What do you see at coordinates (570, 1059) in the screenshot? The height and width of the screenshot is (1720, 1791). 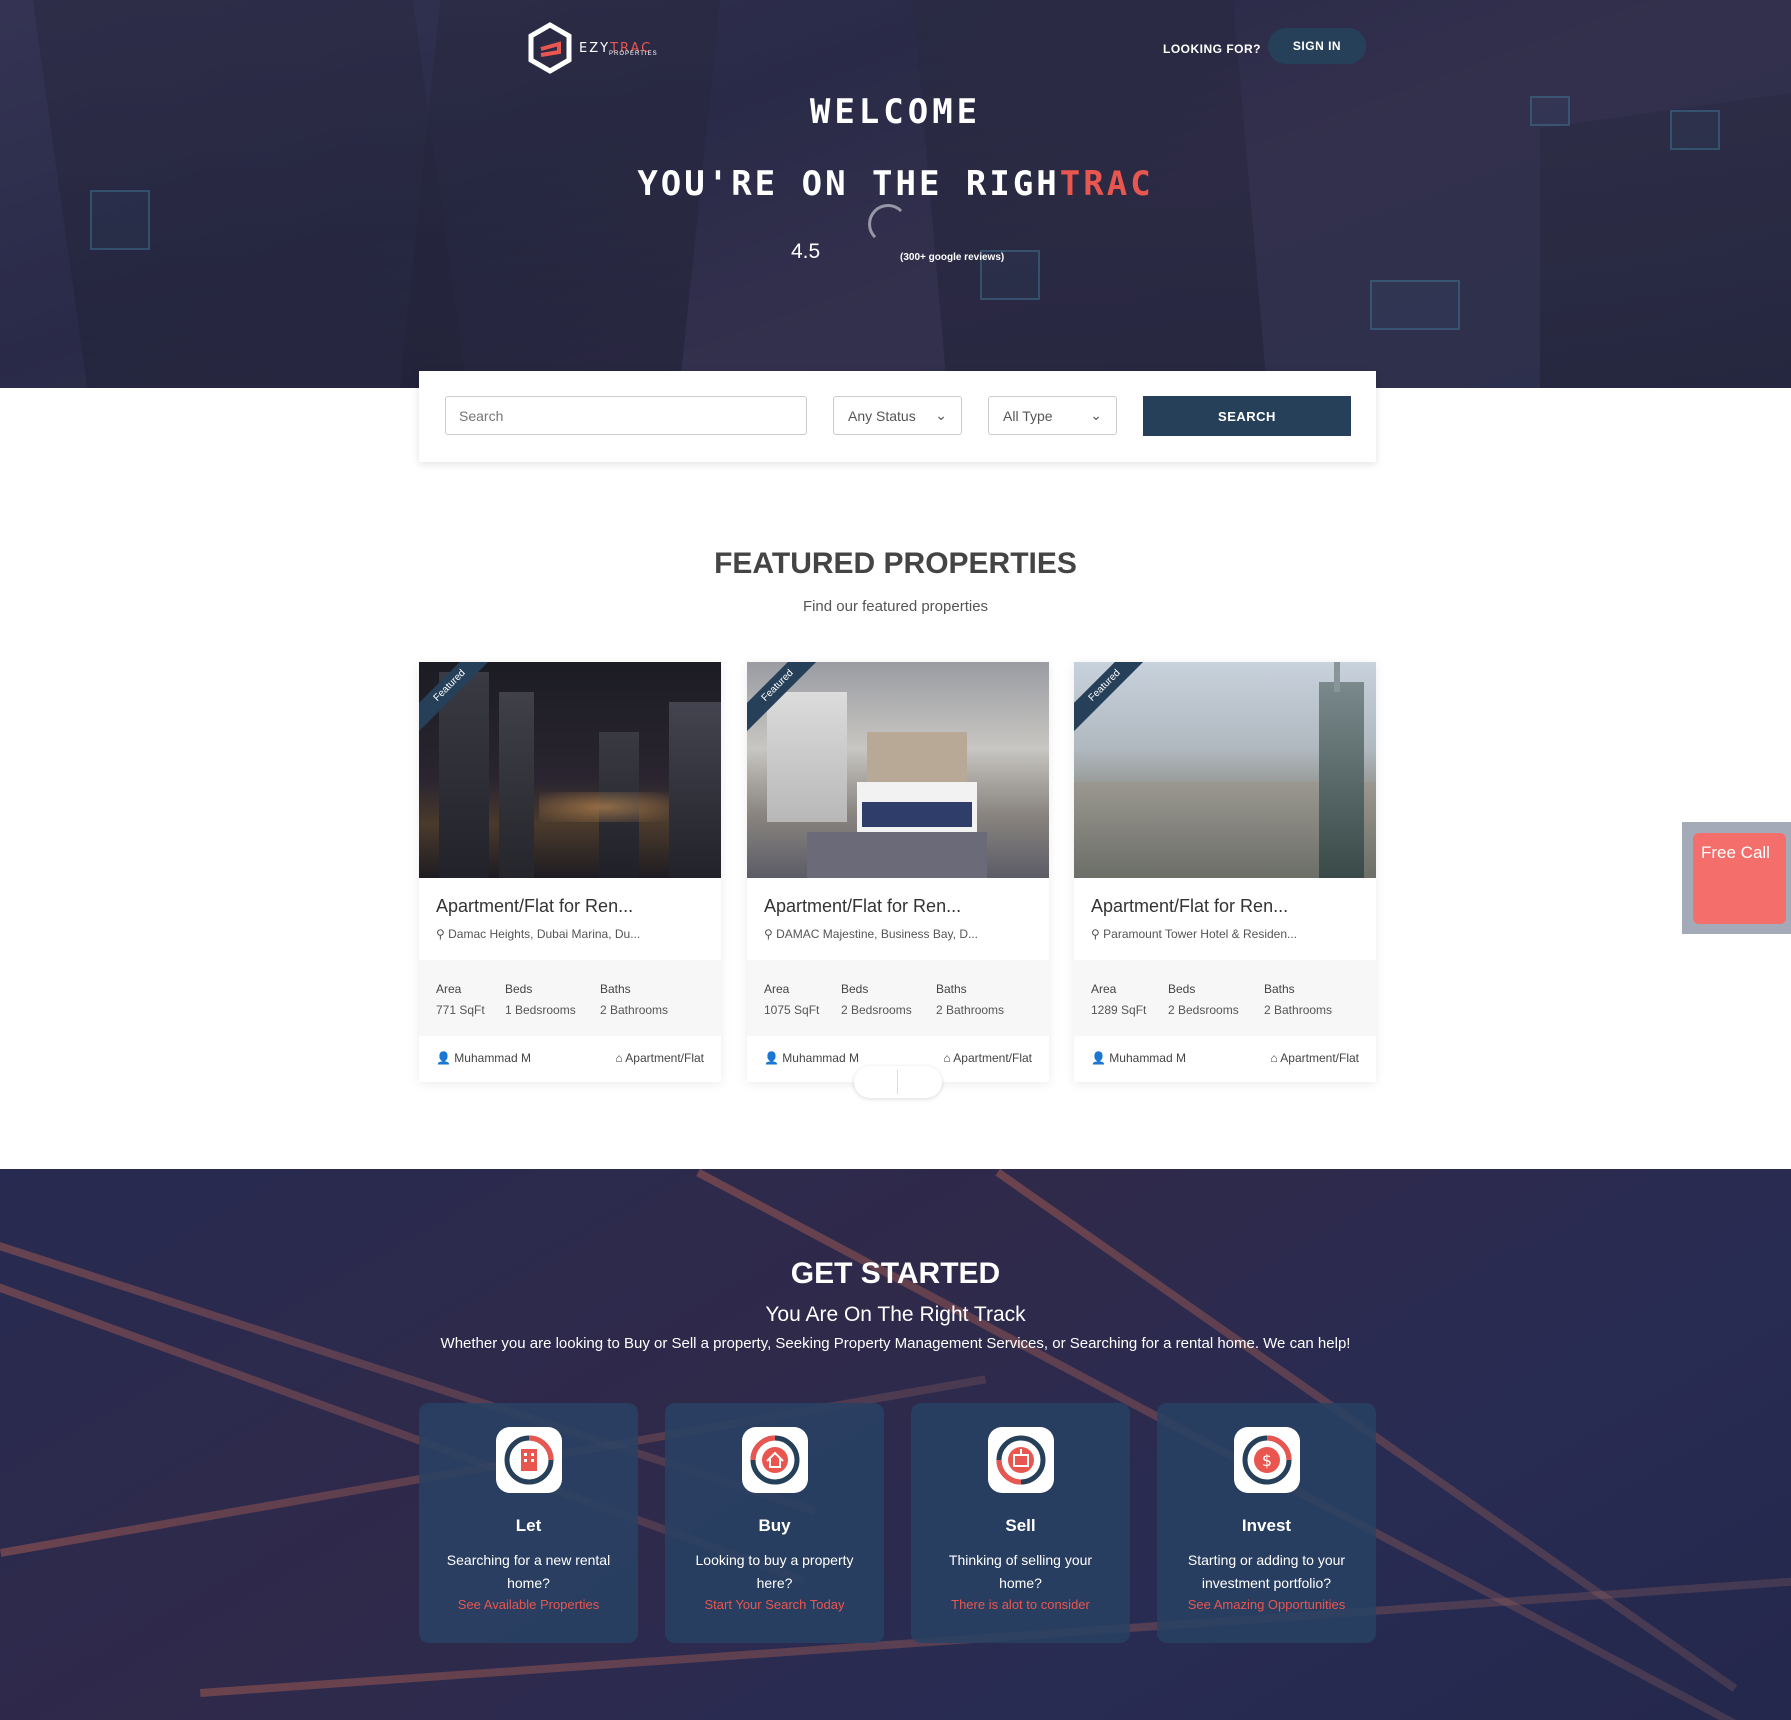 I see `property-footer: 👤 Muhammad M ⌂ Apartment/Flat` at bounding box center [570, 1059].